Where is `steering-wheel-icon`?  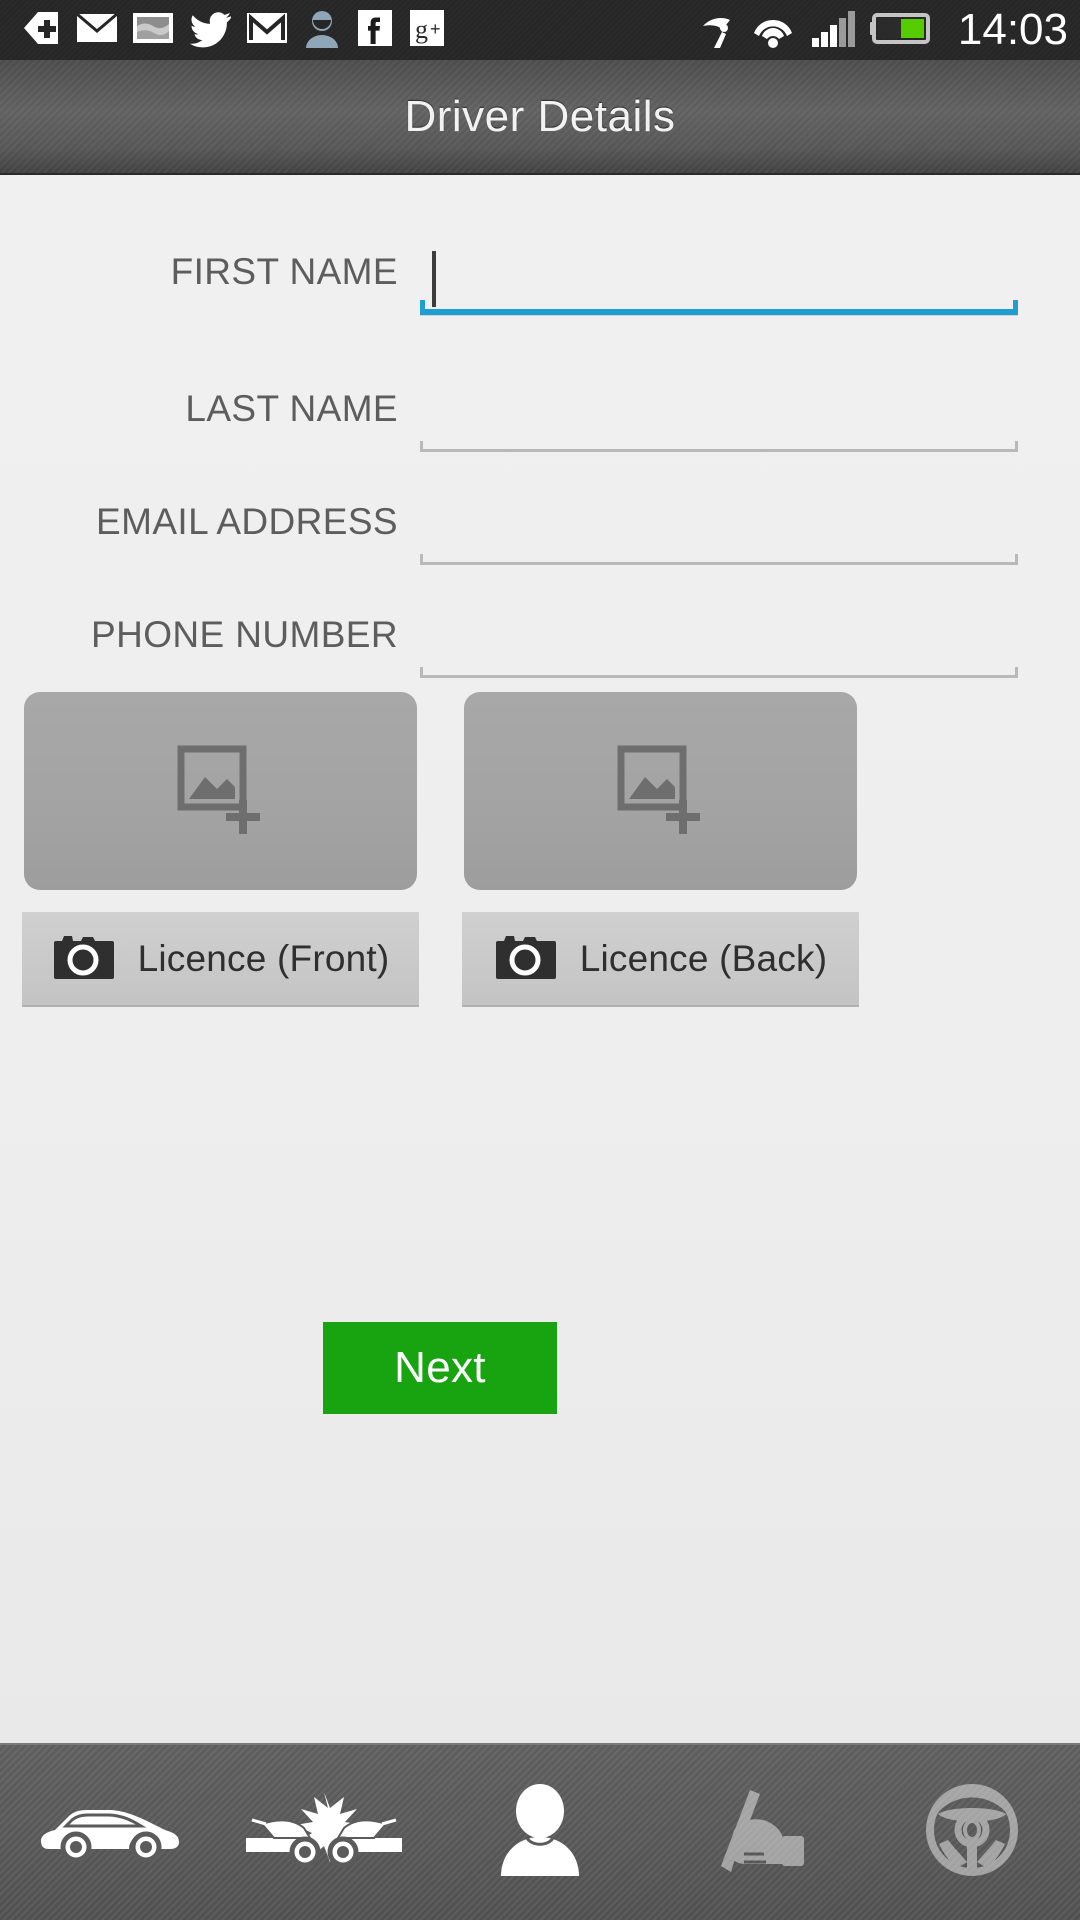 steering-wheel-icon is located at coordinates (972, 1832).